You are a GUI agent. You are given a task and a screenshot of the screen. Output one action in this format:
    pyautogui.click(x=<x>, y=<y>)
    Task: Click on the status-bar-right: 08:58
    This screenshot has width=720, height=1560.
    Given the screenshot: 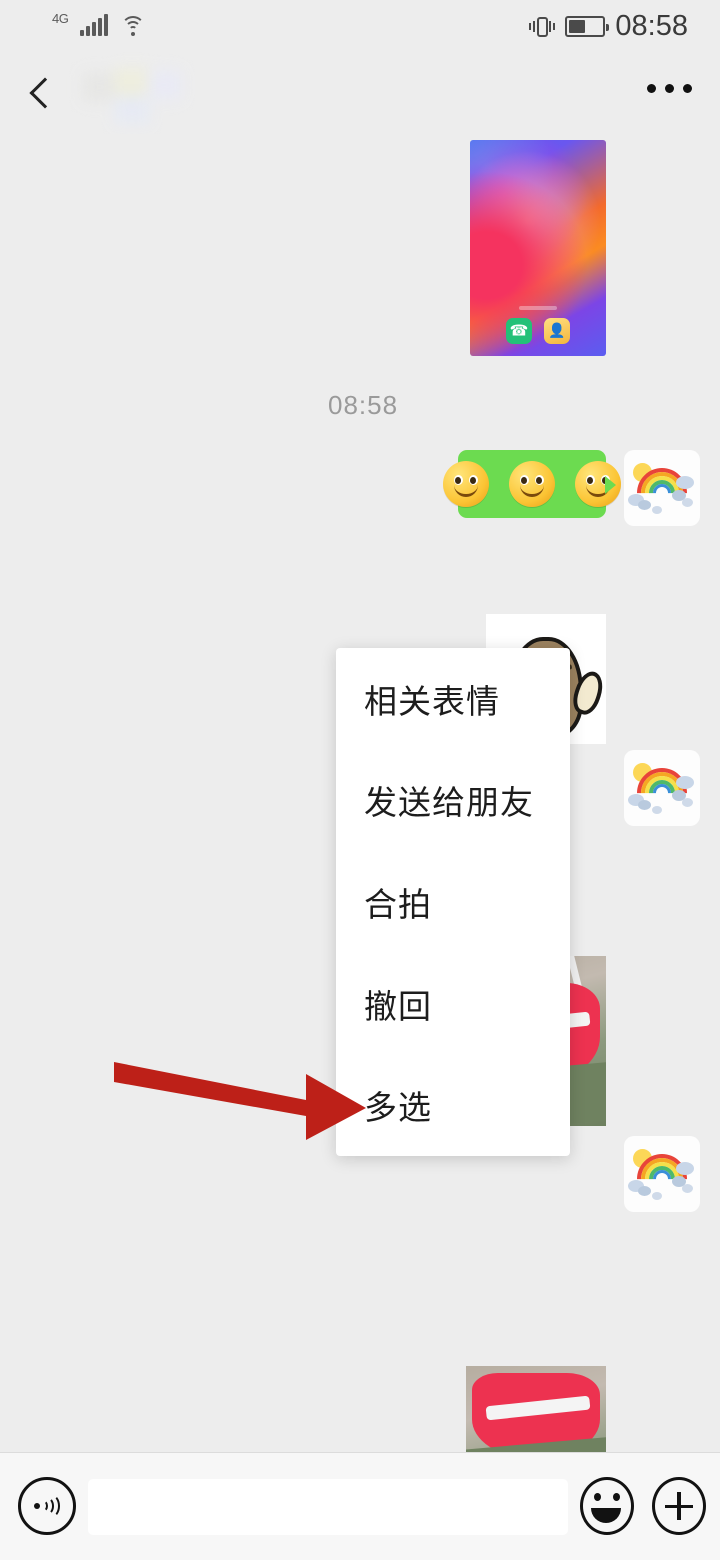 What is the action you would take?
    pyautogui.click(x=608, y=26)
    